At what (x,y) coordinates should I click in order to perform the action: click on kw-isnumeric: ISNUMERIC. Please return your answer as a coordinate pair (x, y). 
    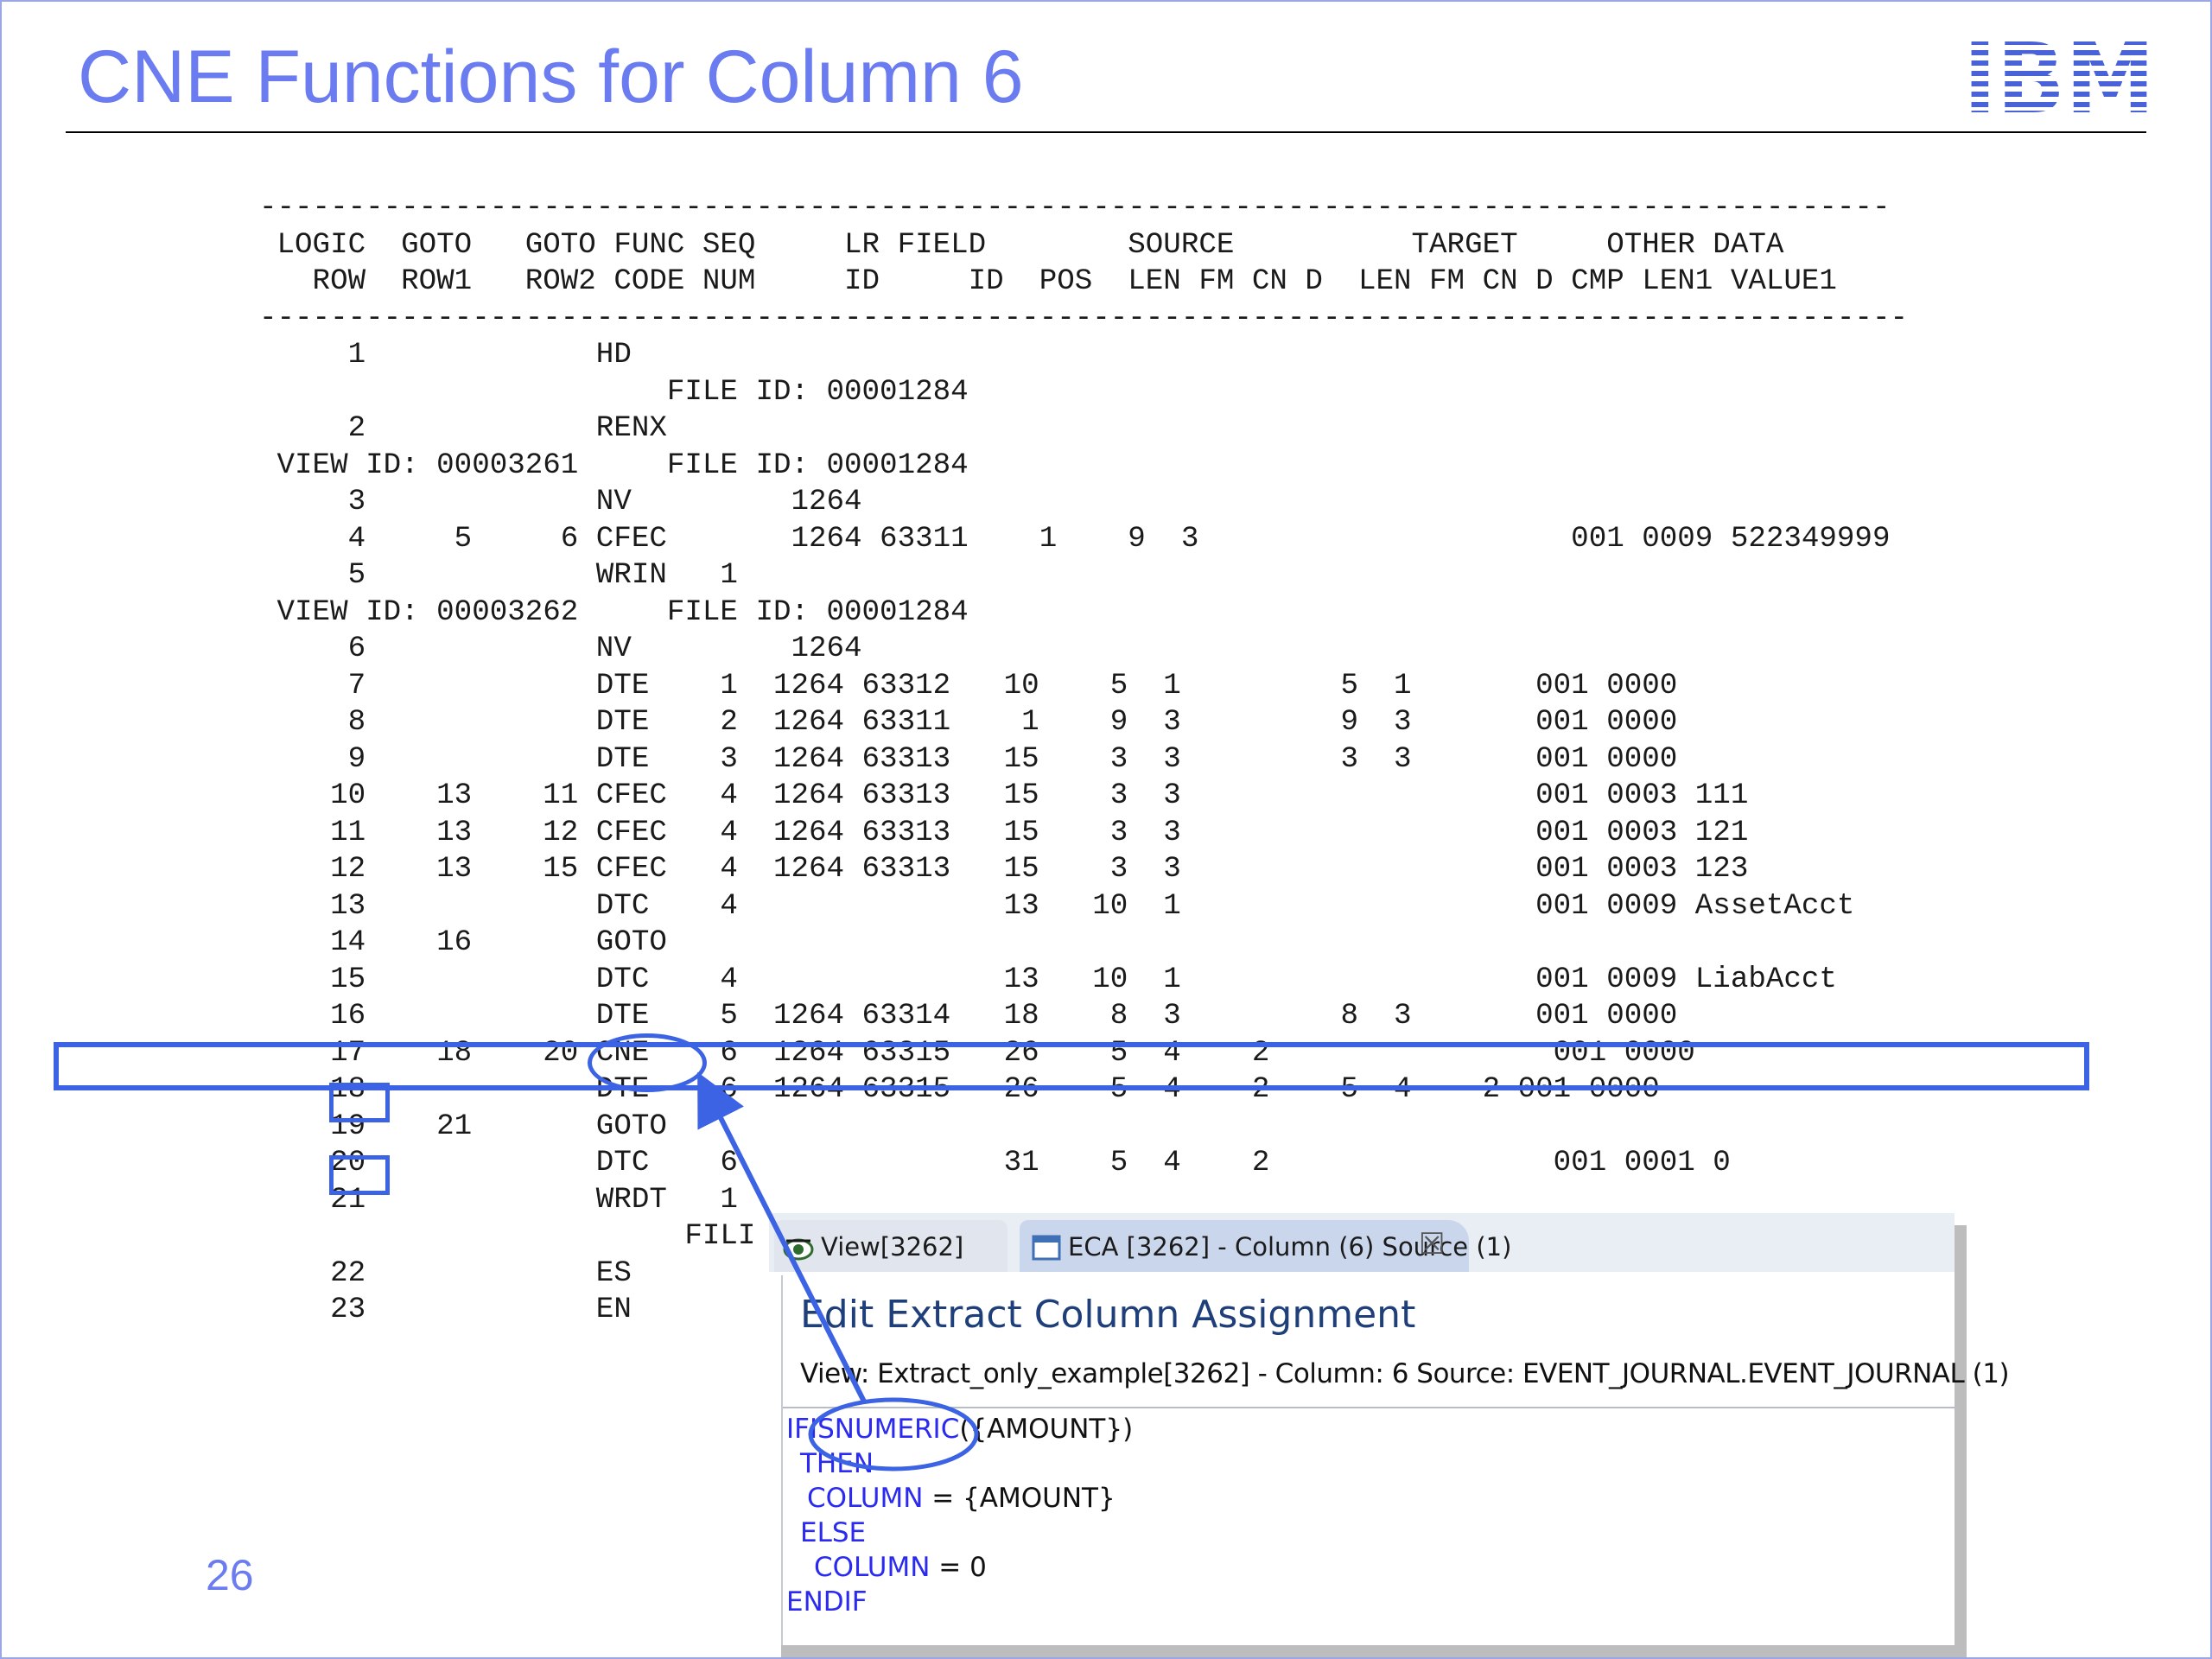
    Looking at the image, I should click on (884, 1429).